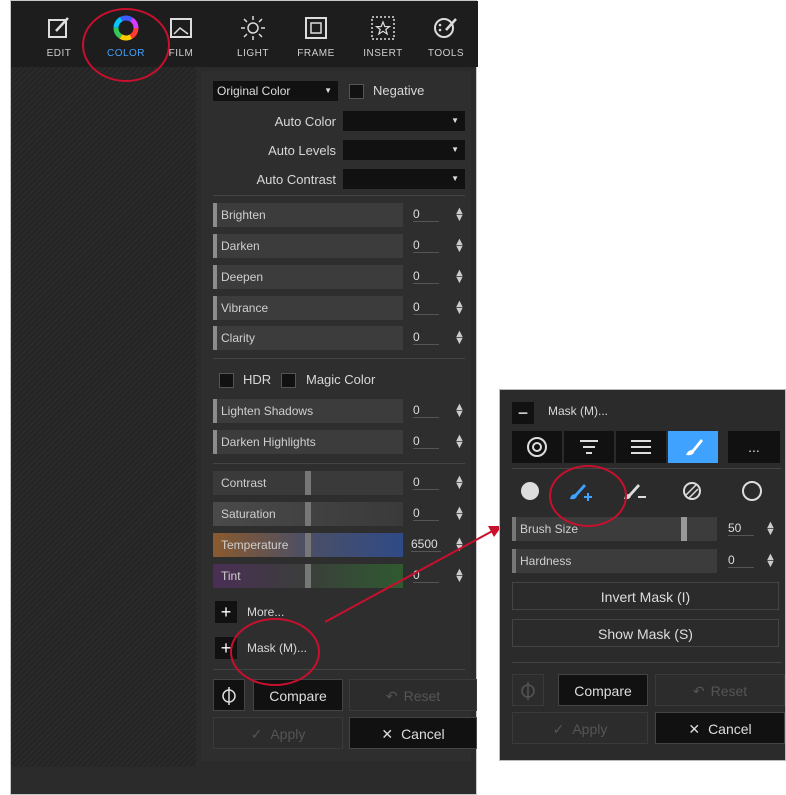 This screenshot has height=795, width=786. What do you see at coordinates (59, 53) in the screenshot?
I see `tab-label: EDIT` at bounding box center [59, 53].